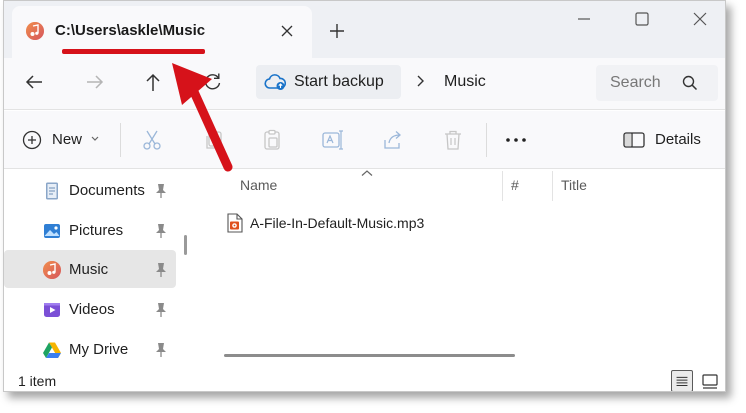 This screenshot has height=413, width=746. I want to click on paste-icon, so click(272, 140).